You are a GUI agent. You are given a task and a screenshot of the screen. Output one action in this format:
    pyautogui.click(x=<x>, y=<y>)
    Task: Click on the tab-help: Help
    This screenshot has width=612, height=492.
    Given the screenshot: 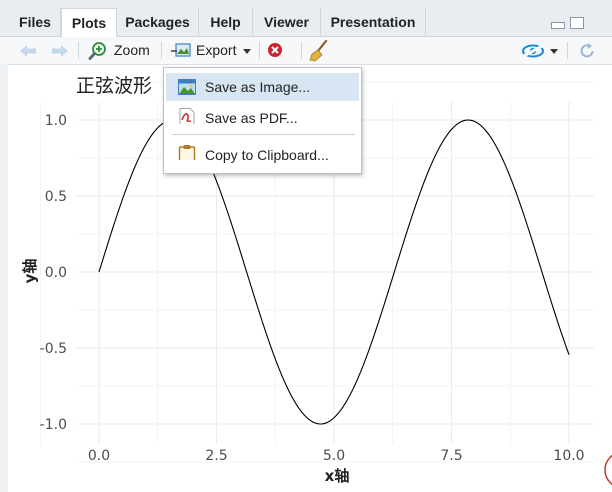 What is the action you would take?
    pyautogui.click(x=226, y=22)
    